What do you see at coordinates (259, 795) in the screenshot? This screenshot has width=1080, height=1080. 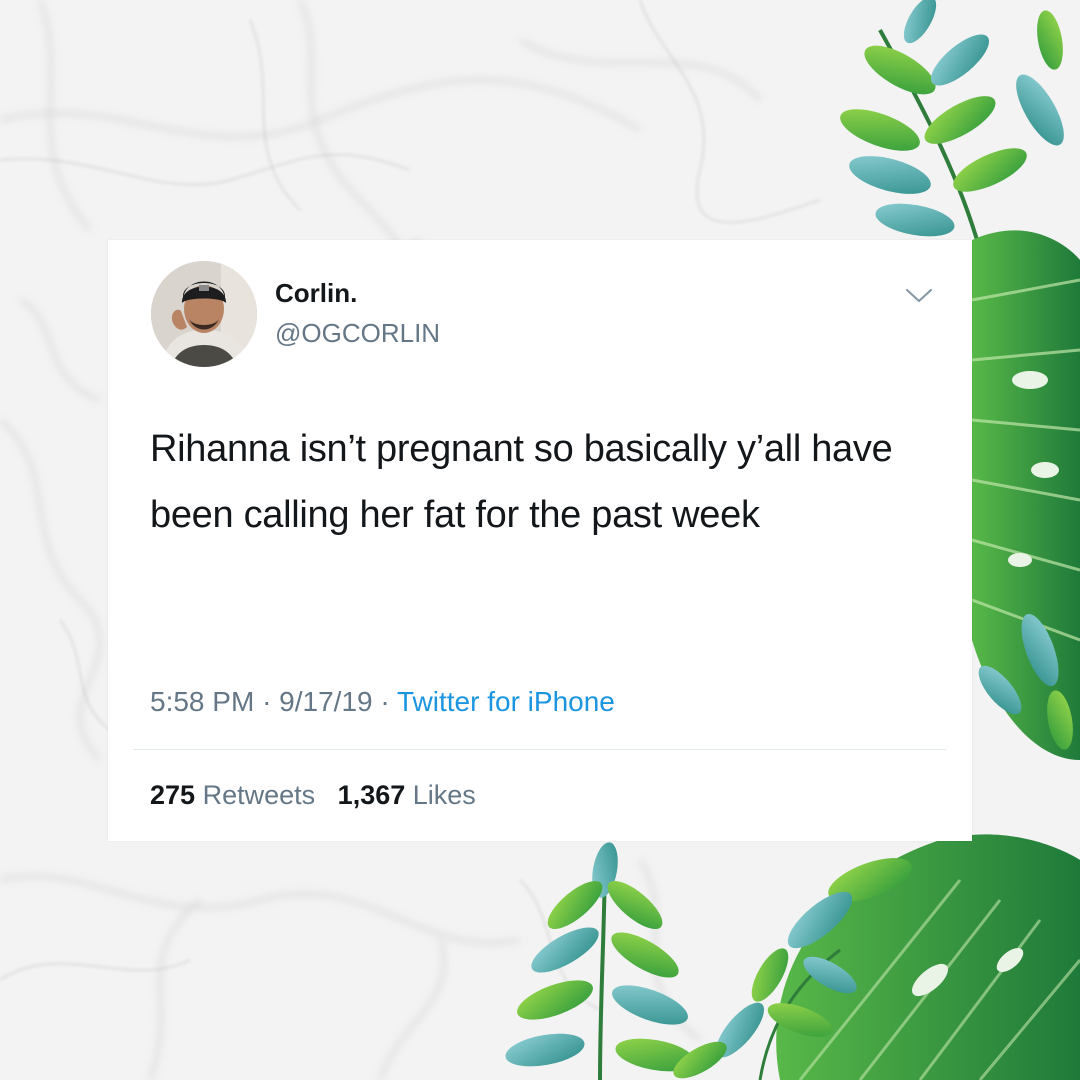 I see `retweets-label: Retweets` at bounding box center [259, 795].